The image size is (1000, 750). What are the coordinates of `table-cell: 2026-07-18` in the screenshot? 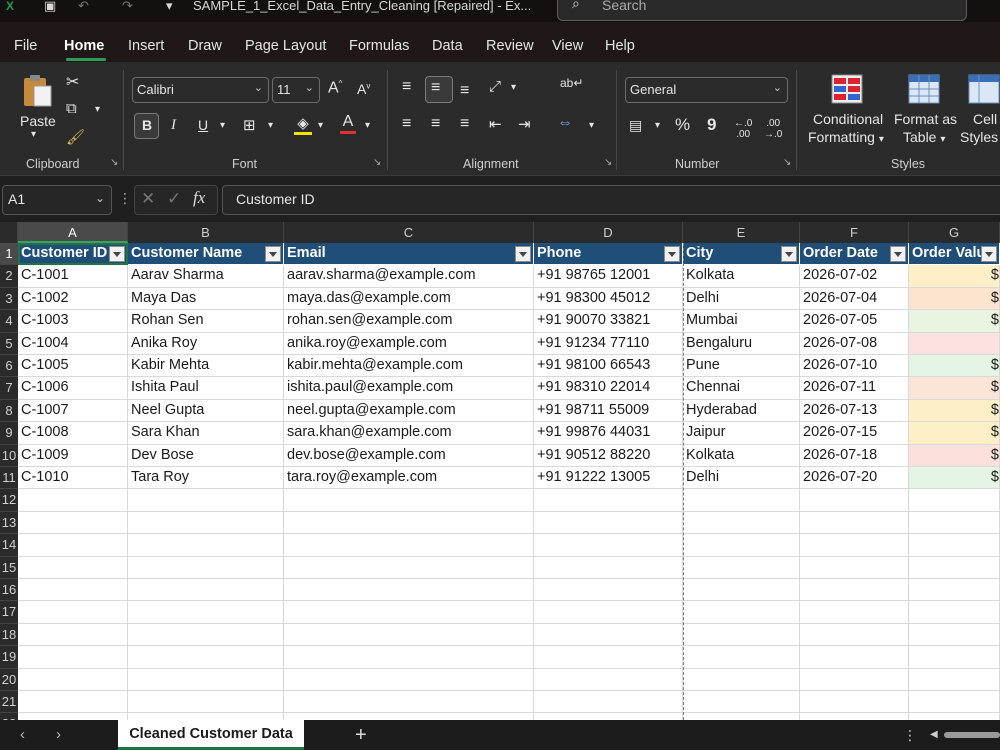 It's located at (854, 455).